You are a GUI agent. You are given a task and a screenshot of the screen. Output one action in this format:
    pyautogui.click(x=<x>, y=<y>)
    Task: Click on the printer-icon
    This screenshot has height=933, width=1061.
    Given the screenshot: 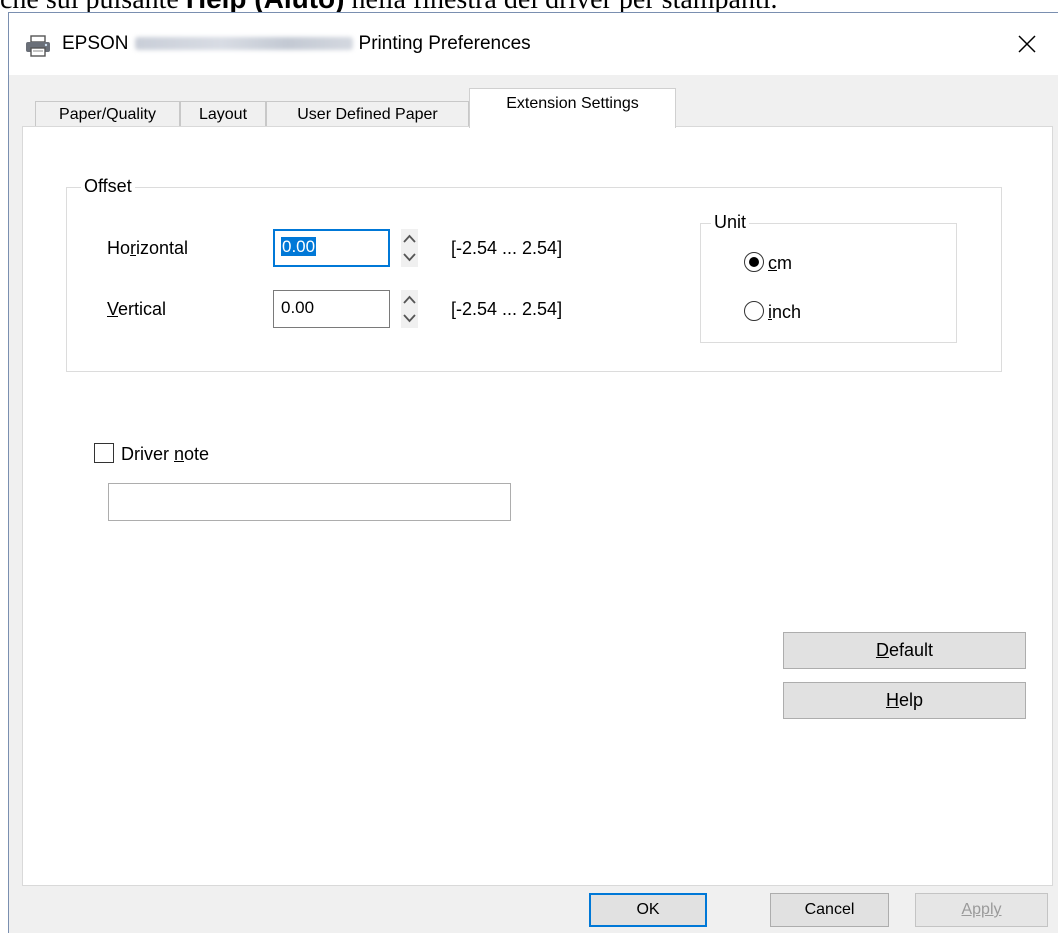 What is the action you would take?
    pyautogui.click(x=38, y=46)
    